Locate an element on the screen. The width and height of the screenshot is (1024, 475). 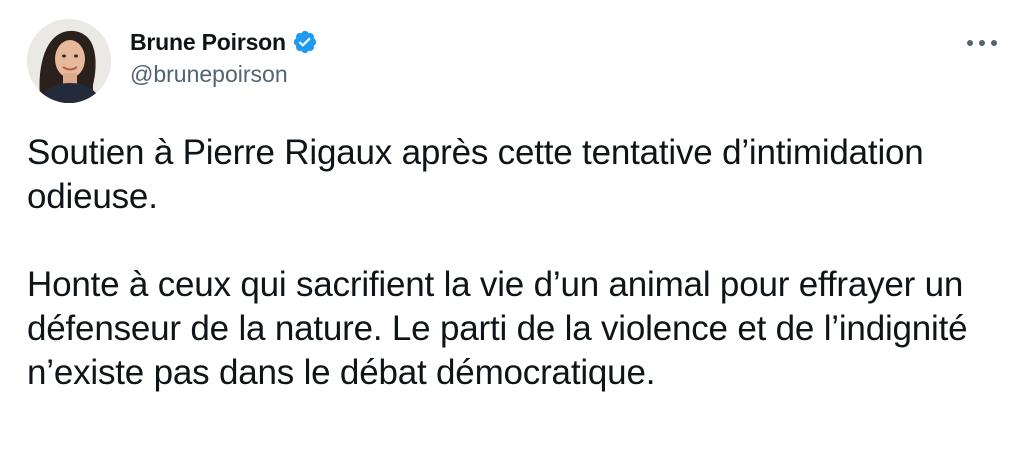
more-options-icon is located at coordinates (982, 43).